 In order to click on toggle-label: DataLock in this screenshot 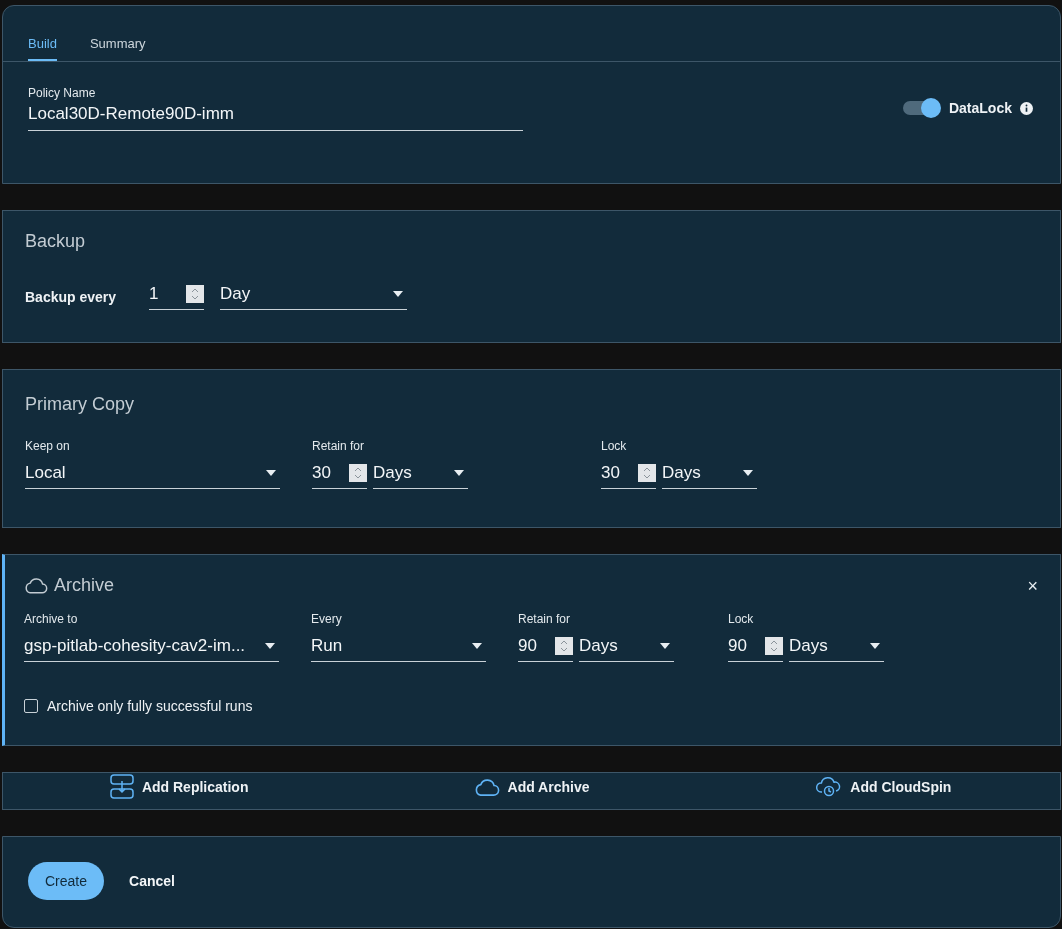, I will do `click(980, 108)`.